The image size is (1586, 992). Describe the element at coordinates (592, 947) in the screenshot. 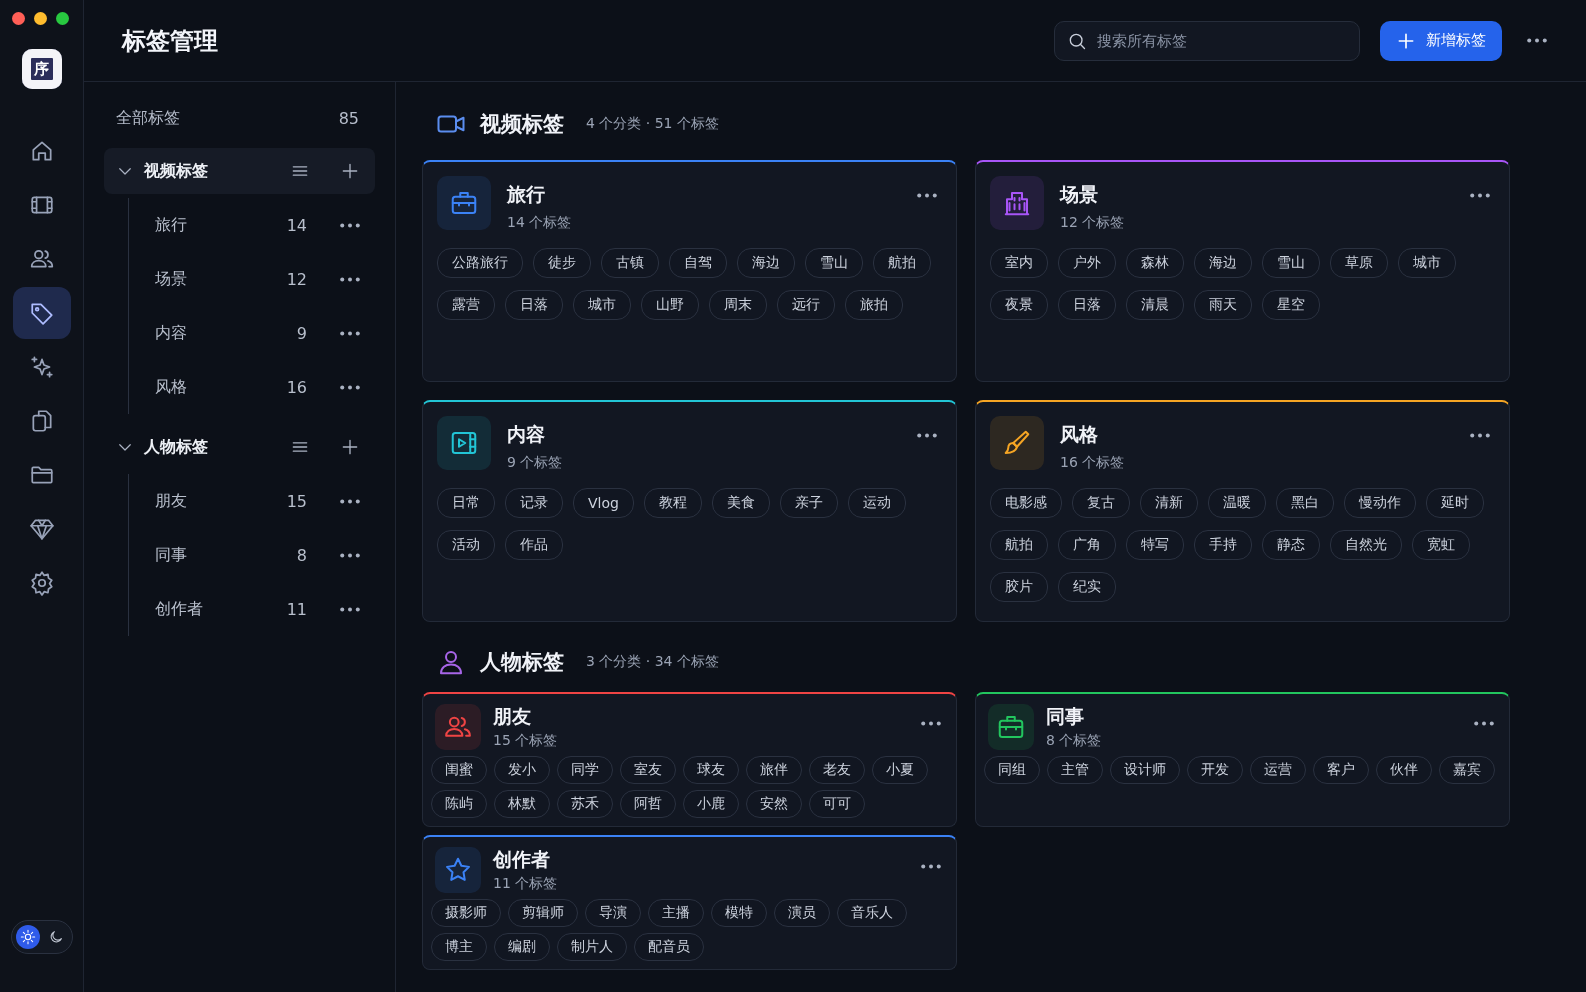

I see `tag-chip: 制片人` at that location.